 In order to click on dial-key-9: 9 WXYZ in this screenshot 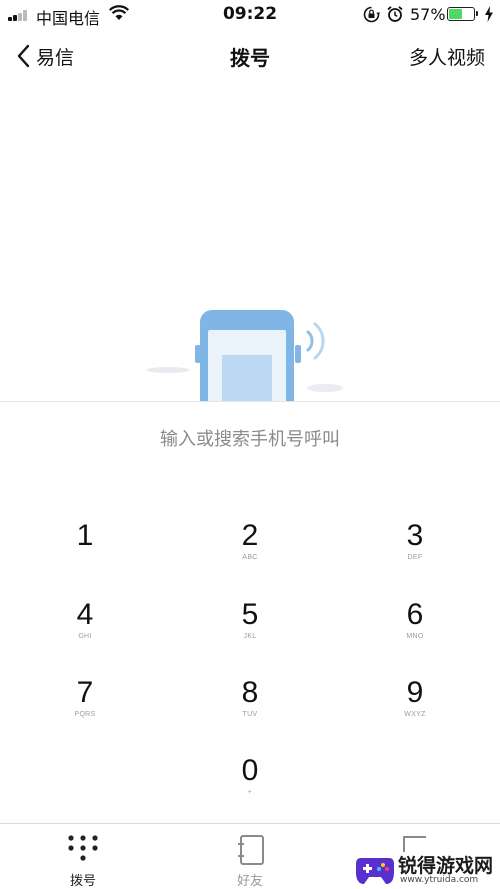, I will do `click(415, 709)`.